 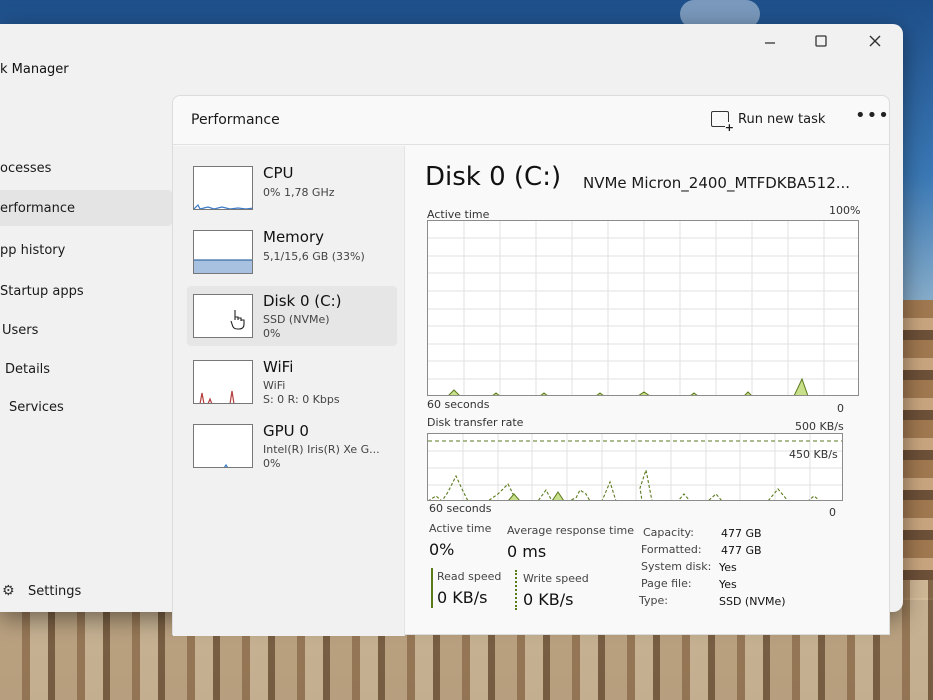 What do you see at coordinates (671, 549) in the screenshot?
I see `prop-formatted-label: Formatted:` at bounding box center [671, 549].